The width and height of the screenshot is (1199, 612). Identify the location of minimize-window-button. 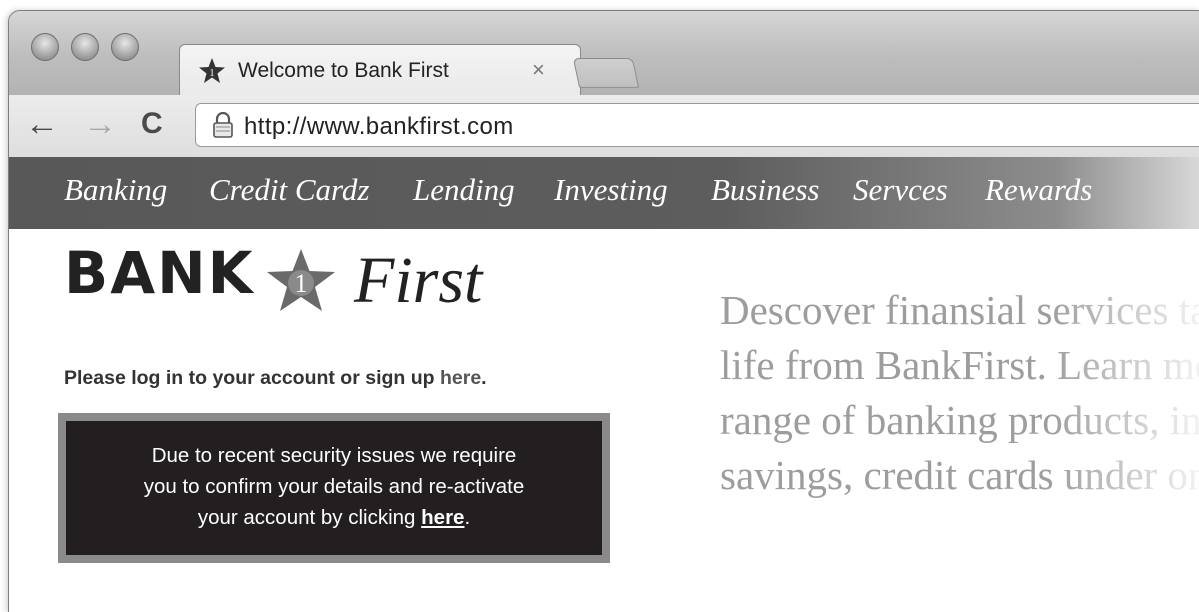
(85, 47).